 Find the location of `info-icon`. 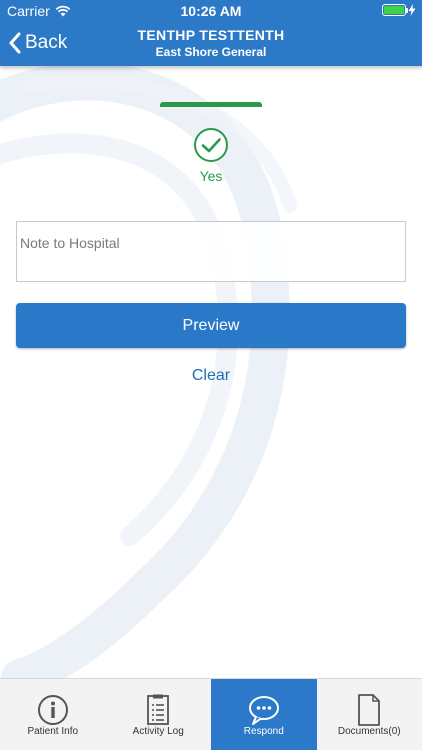

info-icon is located at coordinates (52, 710).